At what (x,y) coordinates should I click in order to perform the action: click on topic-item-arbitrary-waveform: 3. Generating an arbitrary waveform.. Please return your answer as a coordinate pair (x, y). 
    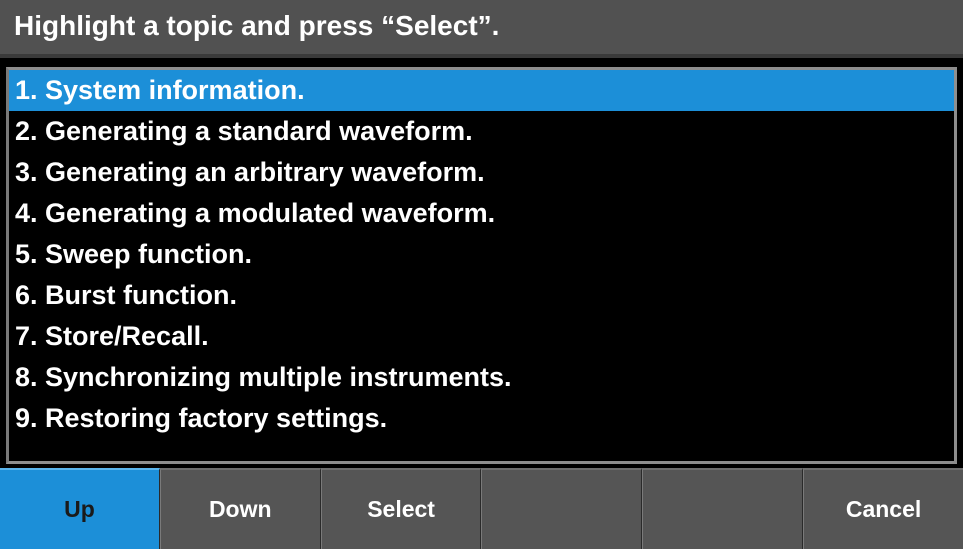
    Looking at the image, I should click on (481, 172).